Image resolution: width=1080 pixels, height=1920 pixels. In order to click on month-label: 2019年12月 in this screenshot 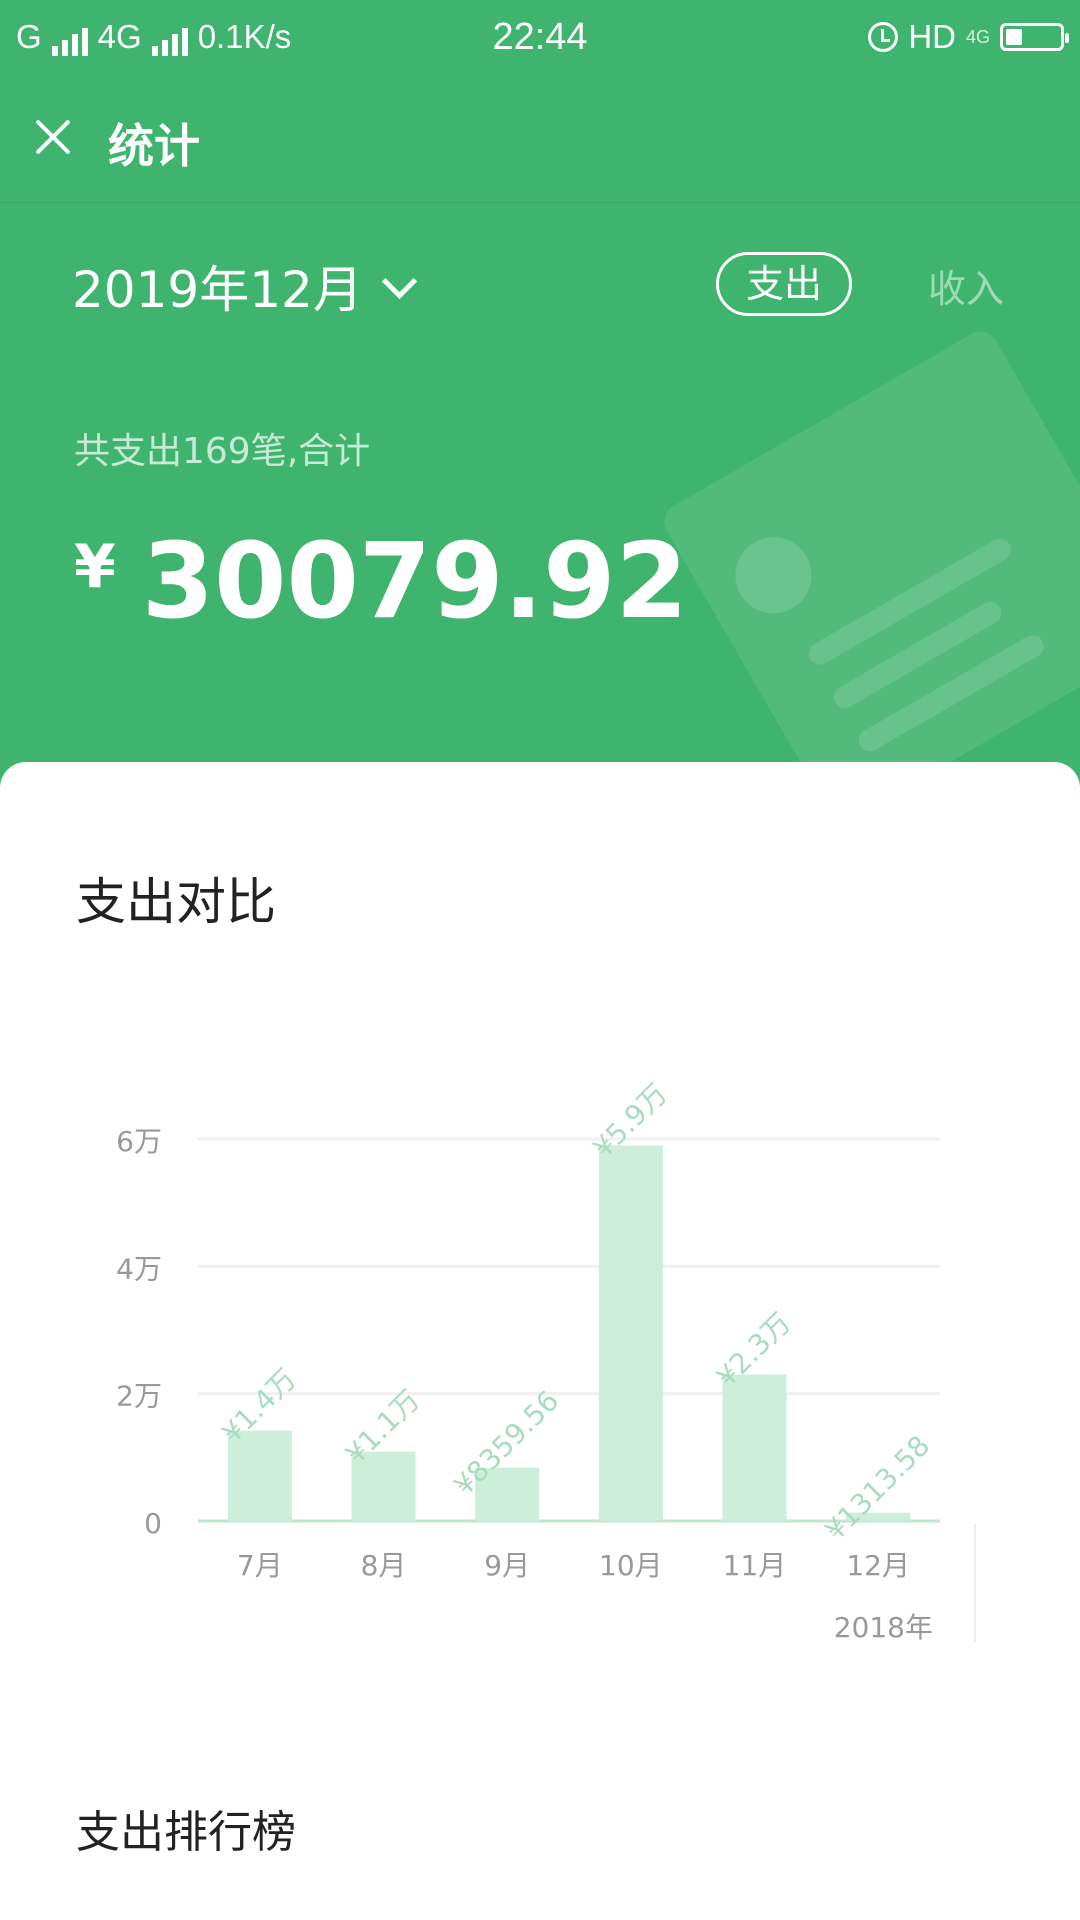, I will do `click(217, 290)`.